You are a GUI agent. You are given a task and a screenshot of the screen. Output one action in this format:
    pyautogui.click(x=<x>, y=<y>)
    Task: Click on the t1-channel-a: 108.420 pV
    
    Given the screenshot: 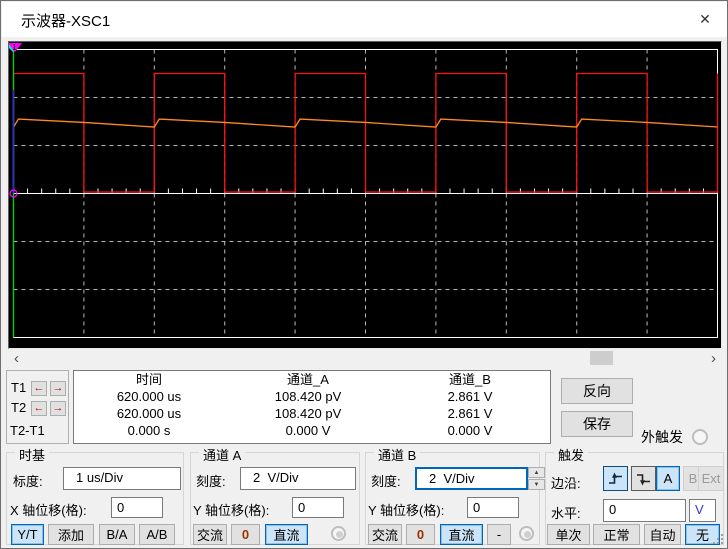 What is the action you would take?
    pyautogui.click(x=308, y=396)
    